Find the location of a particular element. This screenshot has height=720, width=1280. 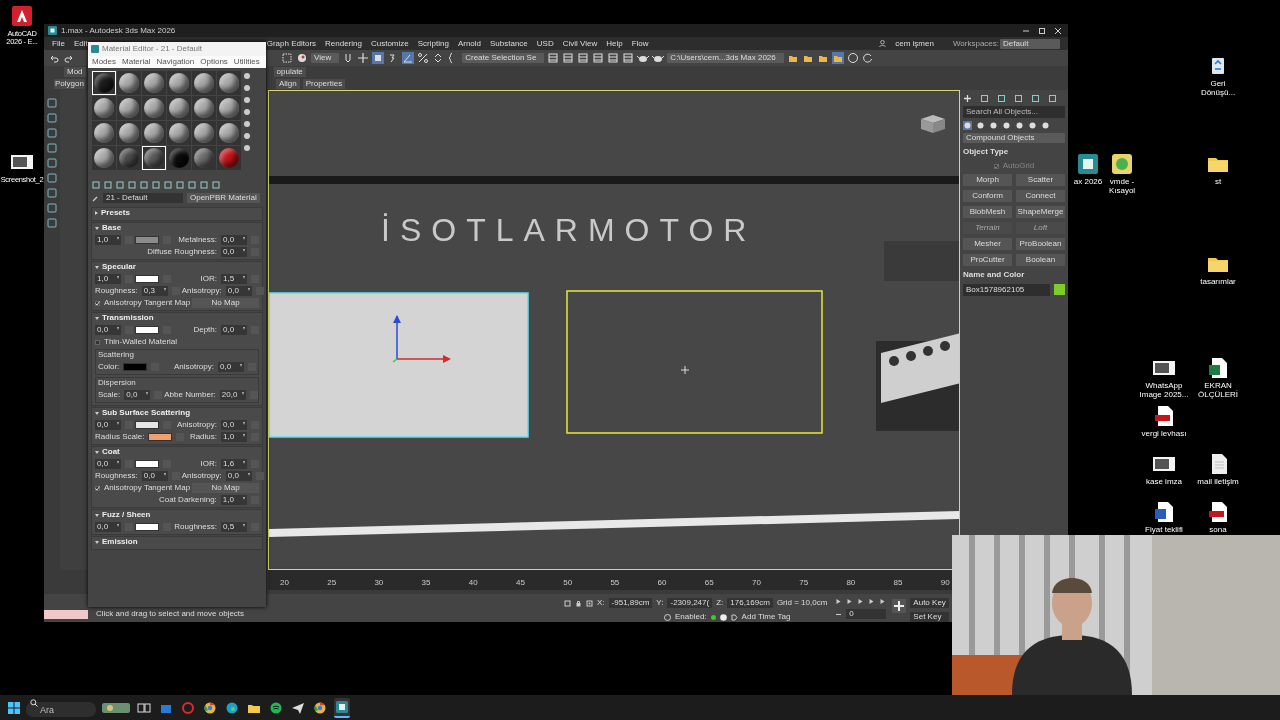

ribbon-button: Properties is located at coordinates (324, 84).